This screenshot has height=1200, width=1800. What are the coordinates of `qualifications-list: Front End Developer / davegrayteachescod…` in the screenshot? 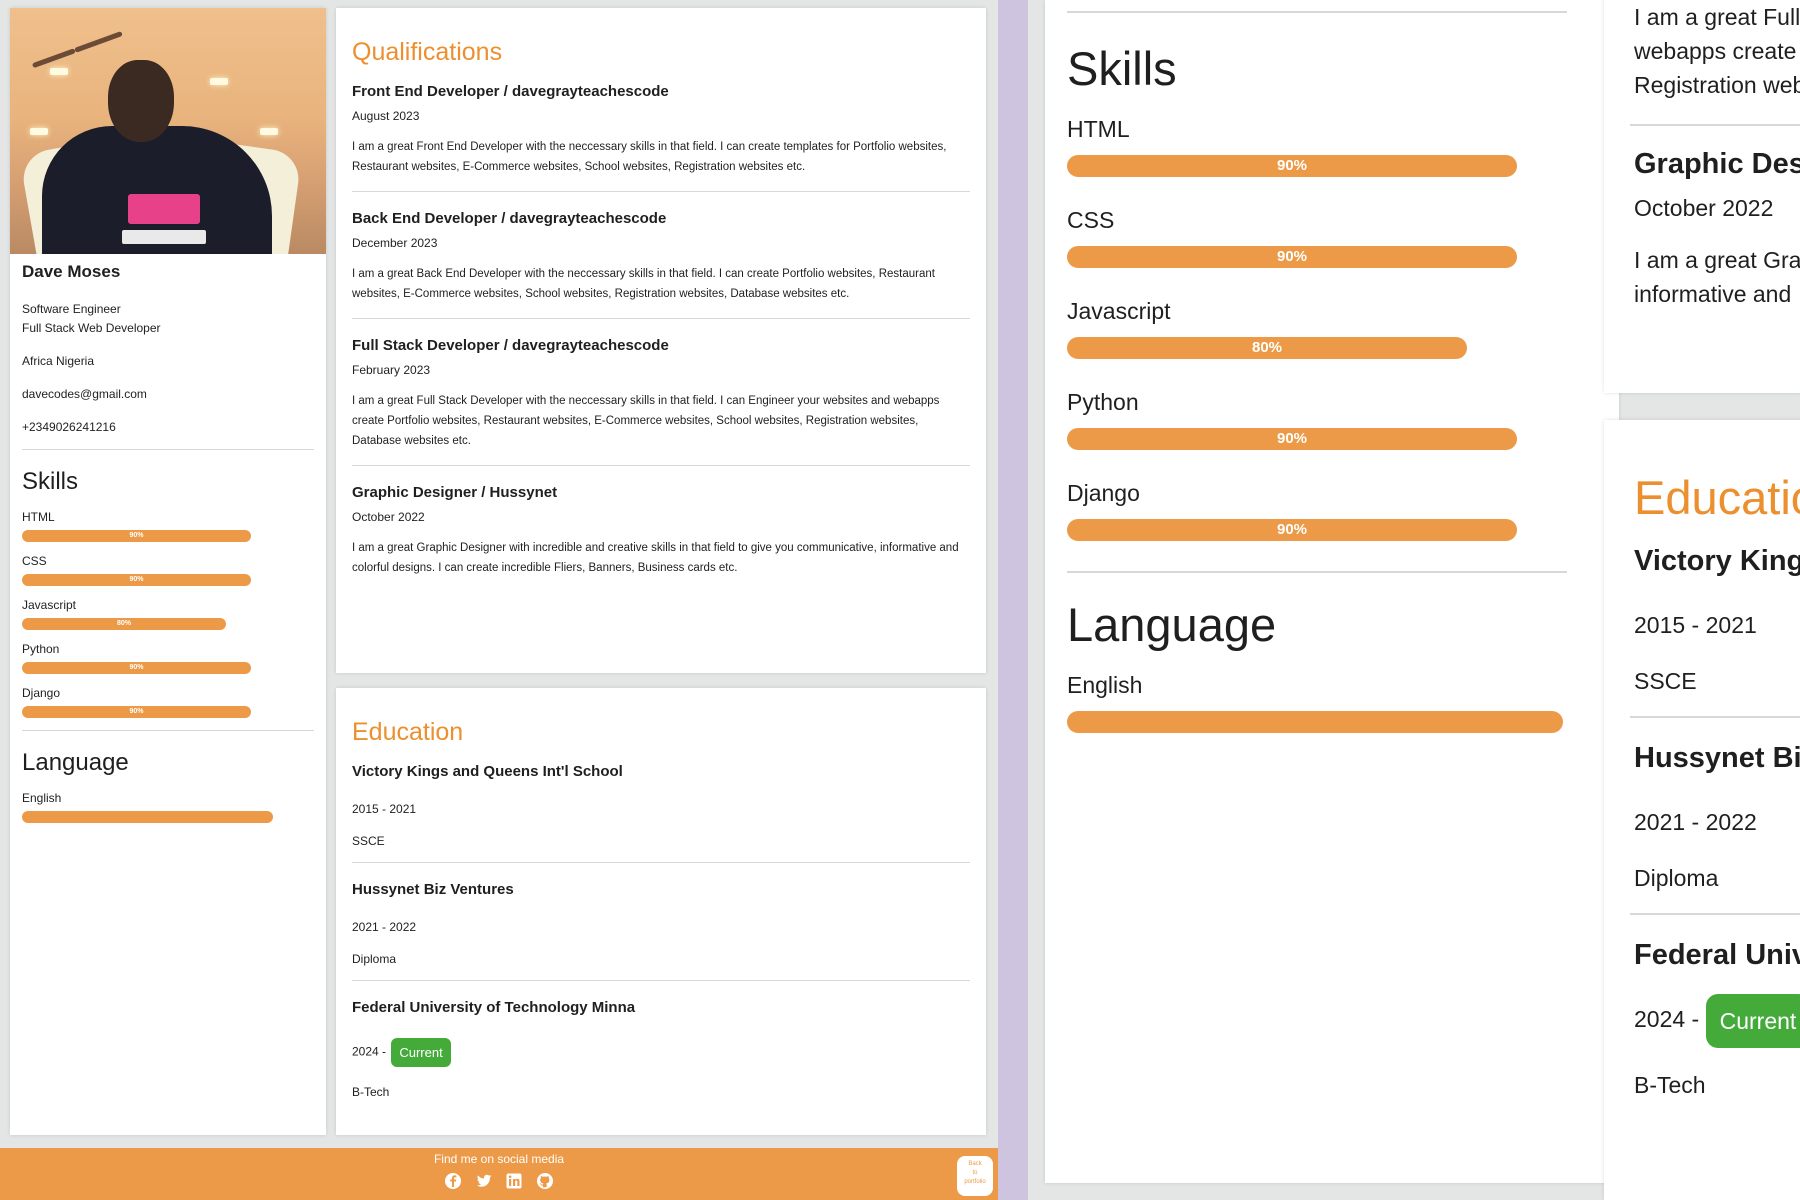 It's located at (661, 330).